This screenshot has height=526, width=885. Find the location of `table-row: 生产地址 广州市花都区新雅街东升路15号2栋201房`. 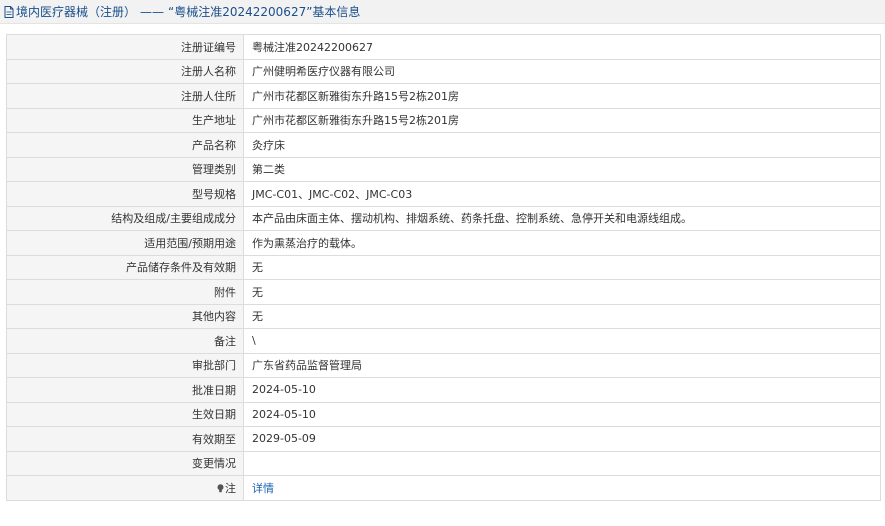

table-row: 生产地址 广州市花都区新雅街东升路15号2栋201房 is located at coordinates (443, 120).